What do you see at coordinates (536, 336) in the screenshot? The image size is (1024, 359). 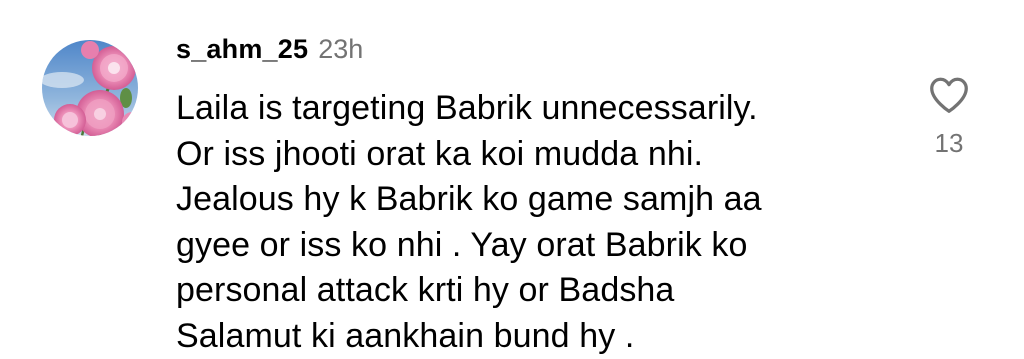 I see `comment-text-line: Salamut ki aankhain bund hy .` at bounding box center [536, 336].